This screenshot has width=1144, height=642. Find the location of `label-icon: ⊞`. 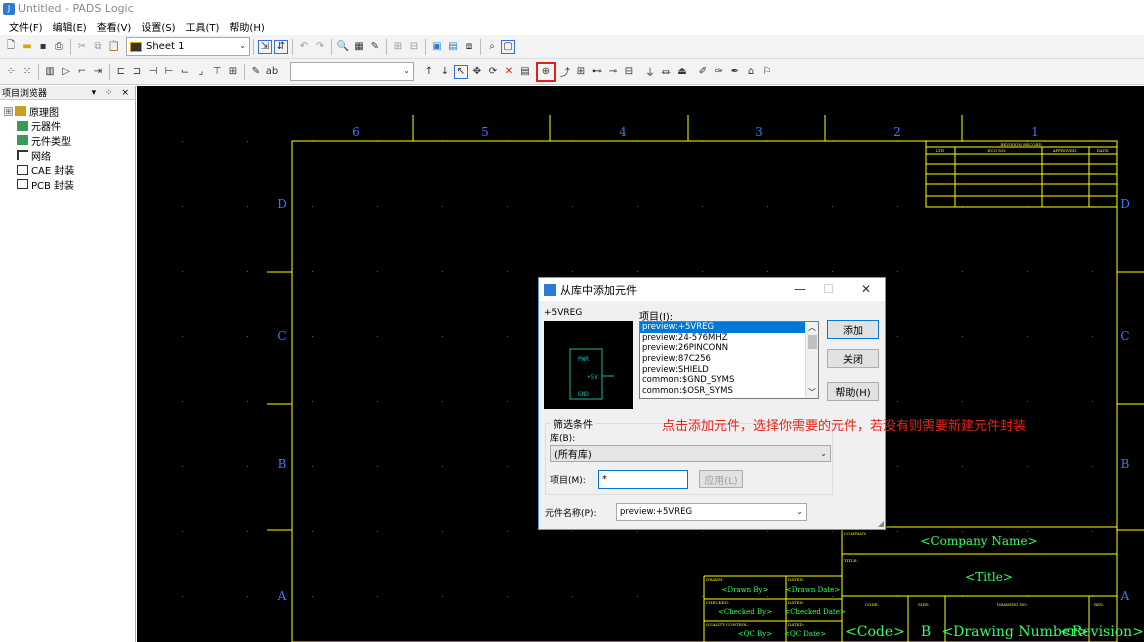

label-icon: ⊞ is located at coordinates (233, 72).